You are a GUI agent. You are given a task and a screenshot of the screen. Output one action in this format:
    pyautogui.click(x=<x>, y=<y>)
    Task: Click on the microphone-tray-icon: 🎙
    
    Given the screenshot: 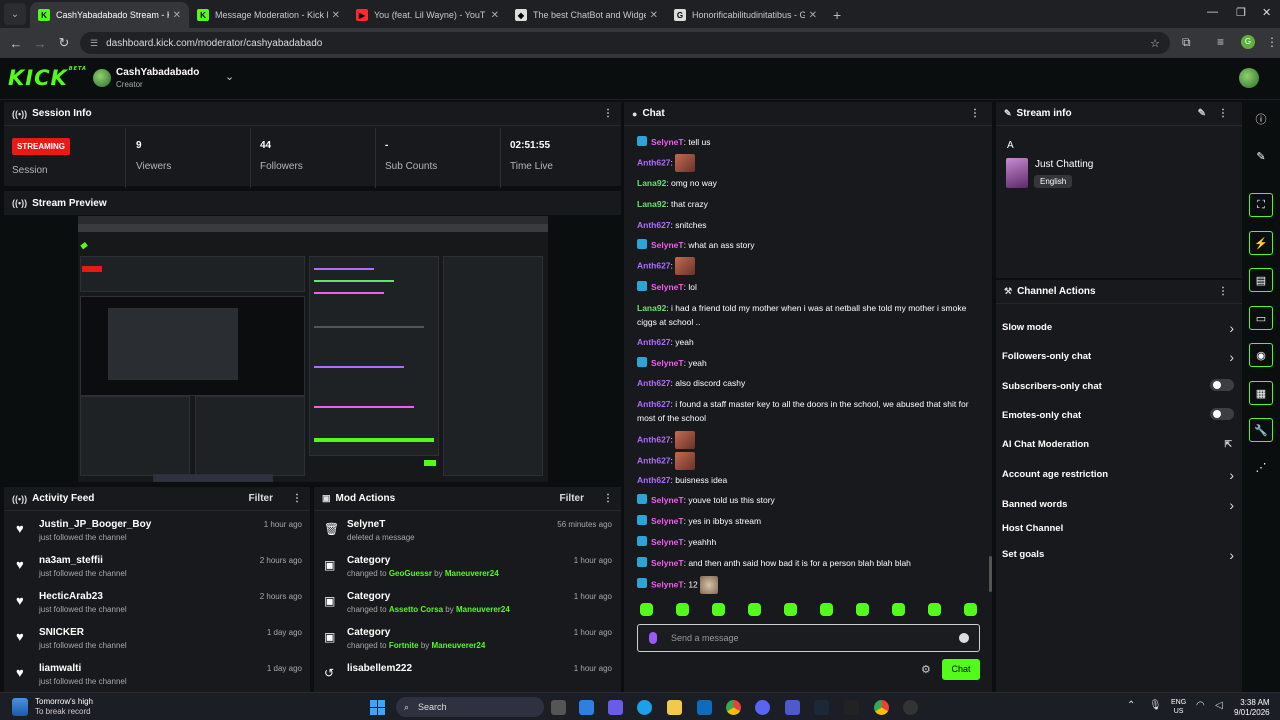 What is the action you would take?
    pyautogui.click(x=1155, y=705)
    